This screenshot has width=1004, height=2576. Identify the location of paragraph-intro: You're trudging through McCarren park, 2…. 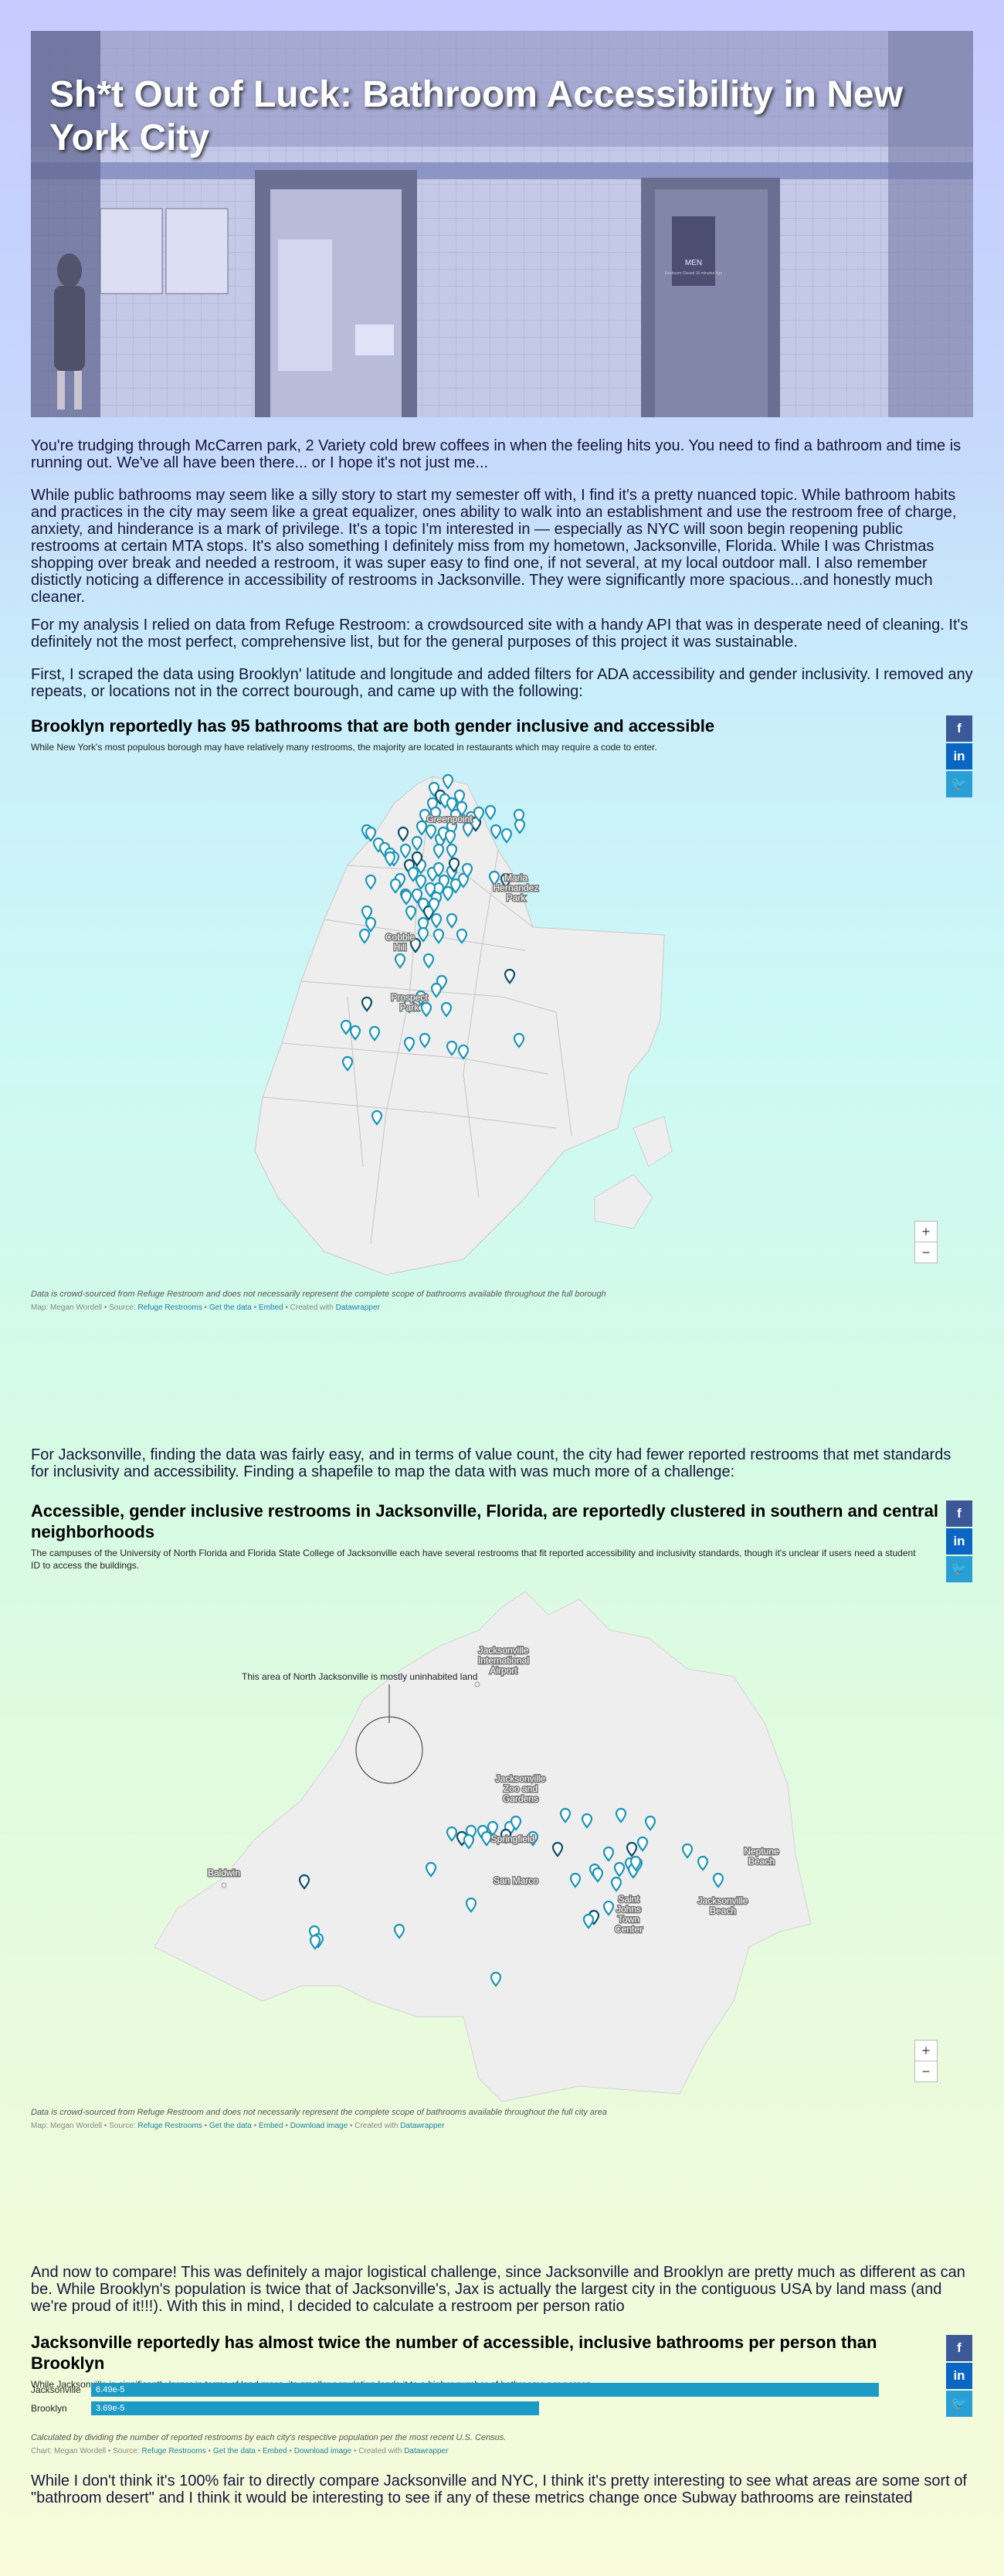
(496, 454).